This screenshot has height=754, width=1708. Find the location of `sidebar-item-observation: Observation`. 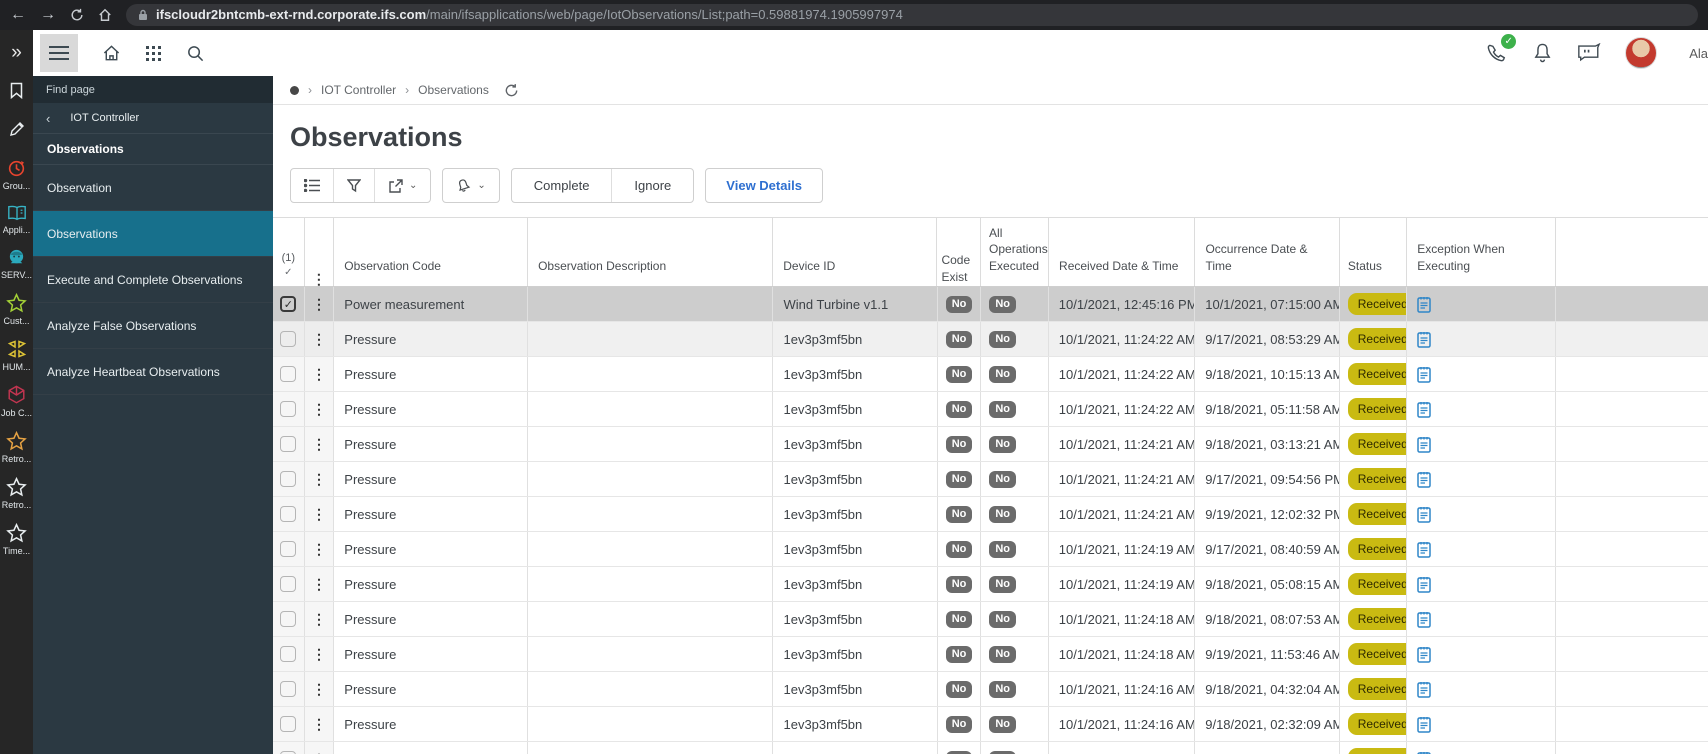

sidebar-item-observation: Observation is located at coordinates (153, 188).